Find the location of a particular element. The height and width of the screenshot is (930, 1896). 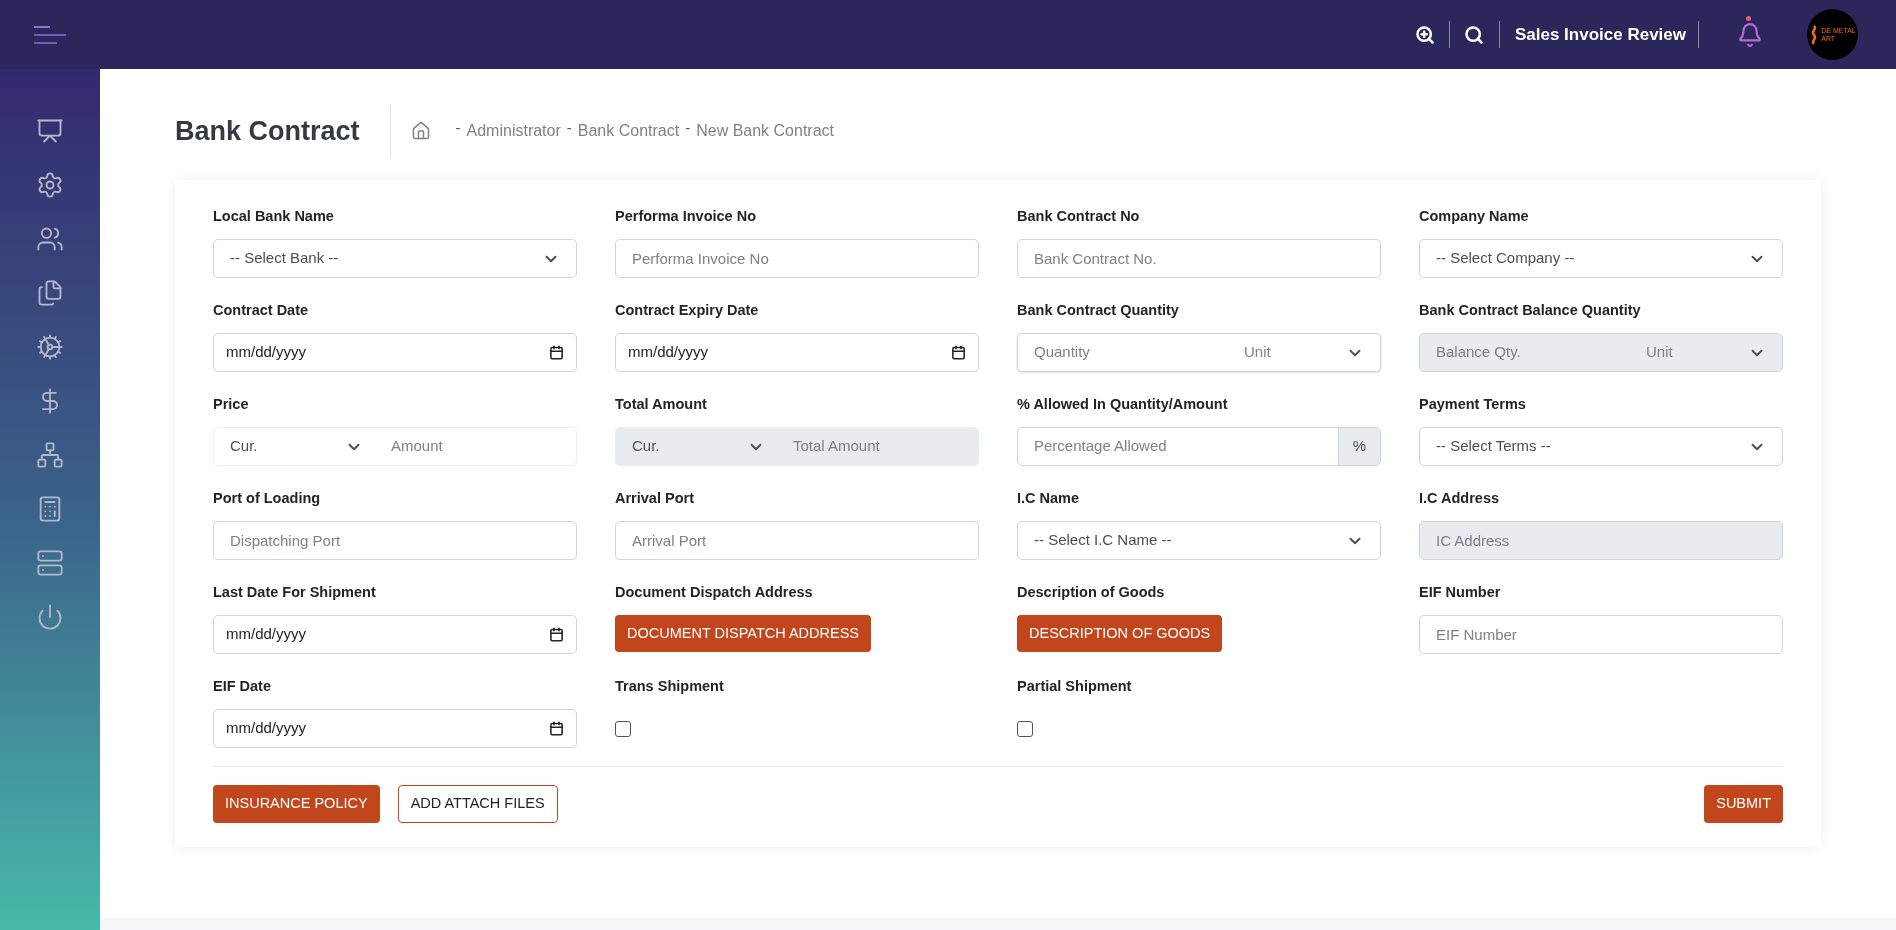

action-button: ADD ATTACH FILES is located at coordinates (477, 804).